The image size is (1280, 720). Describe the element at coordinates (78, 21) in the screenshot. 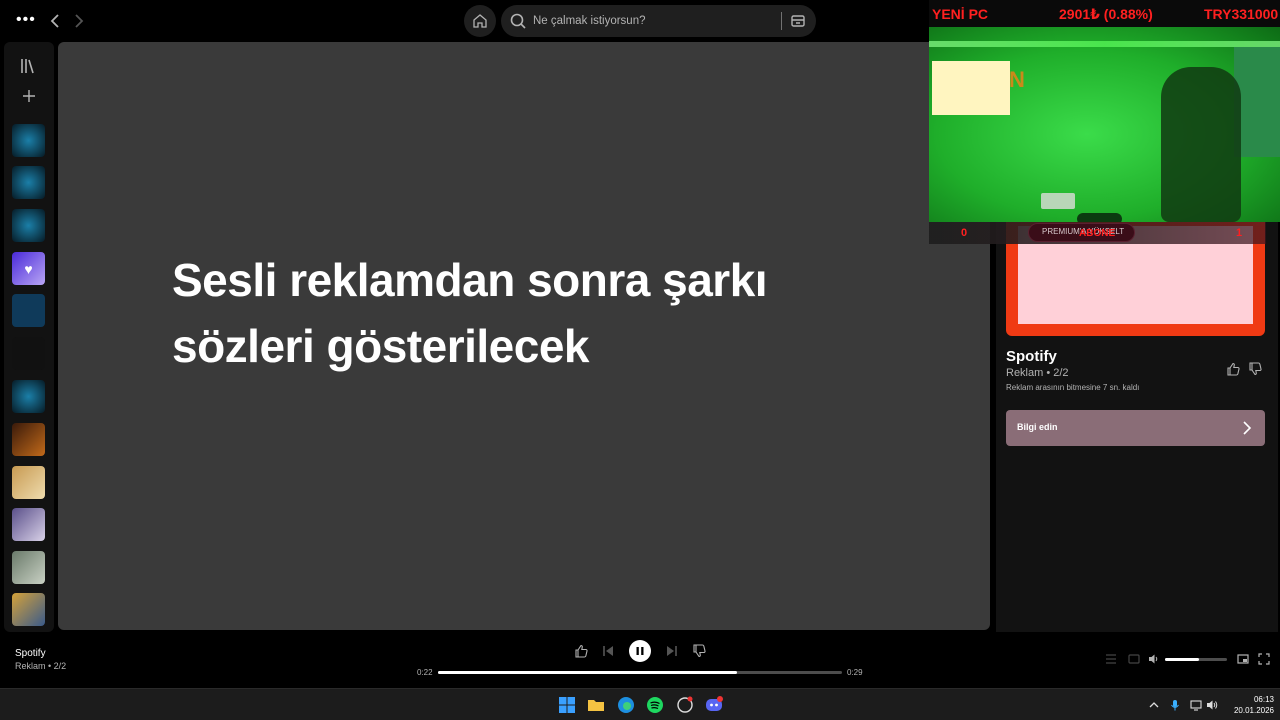

I see `forward-arrow-icon` at that location.